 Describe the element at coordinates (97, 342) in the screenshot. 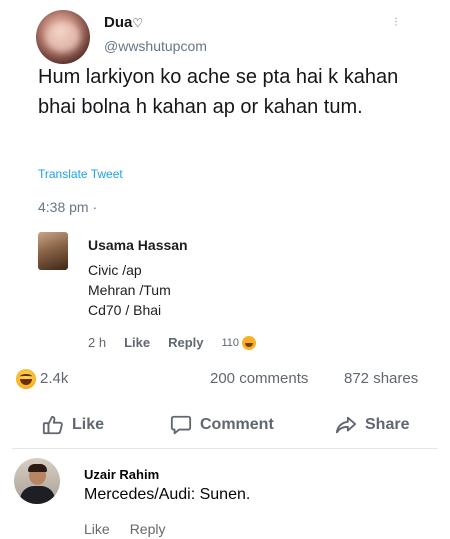

I see `reply-age: 2 h` at that location.